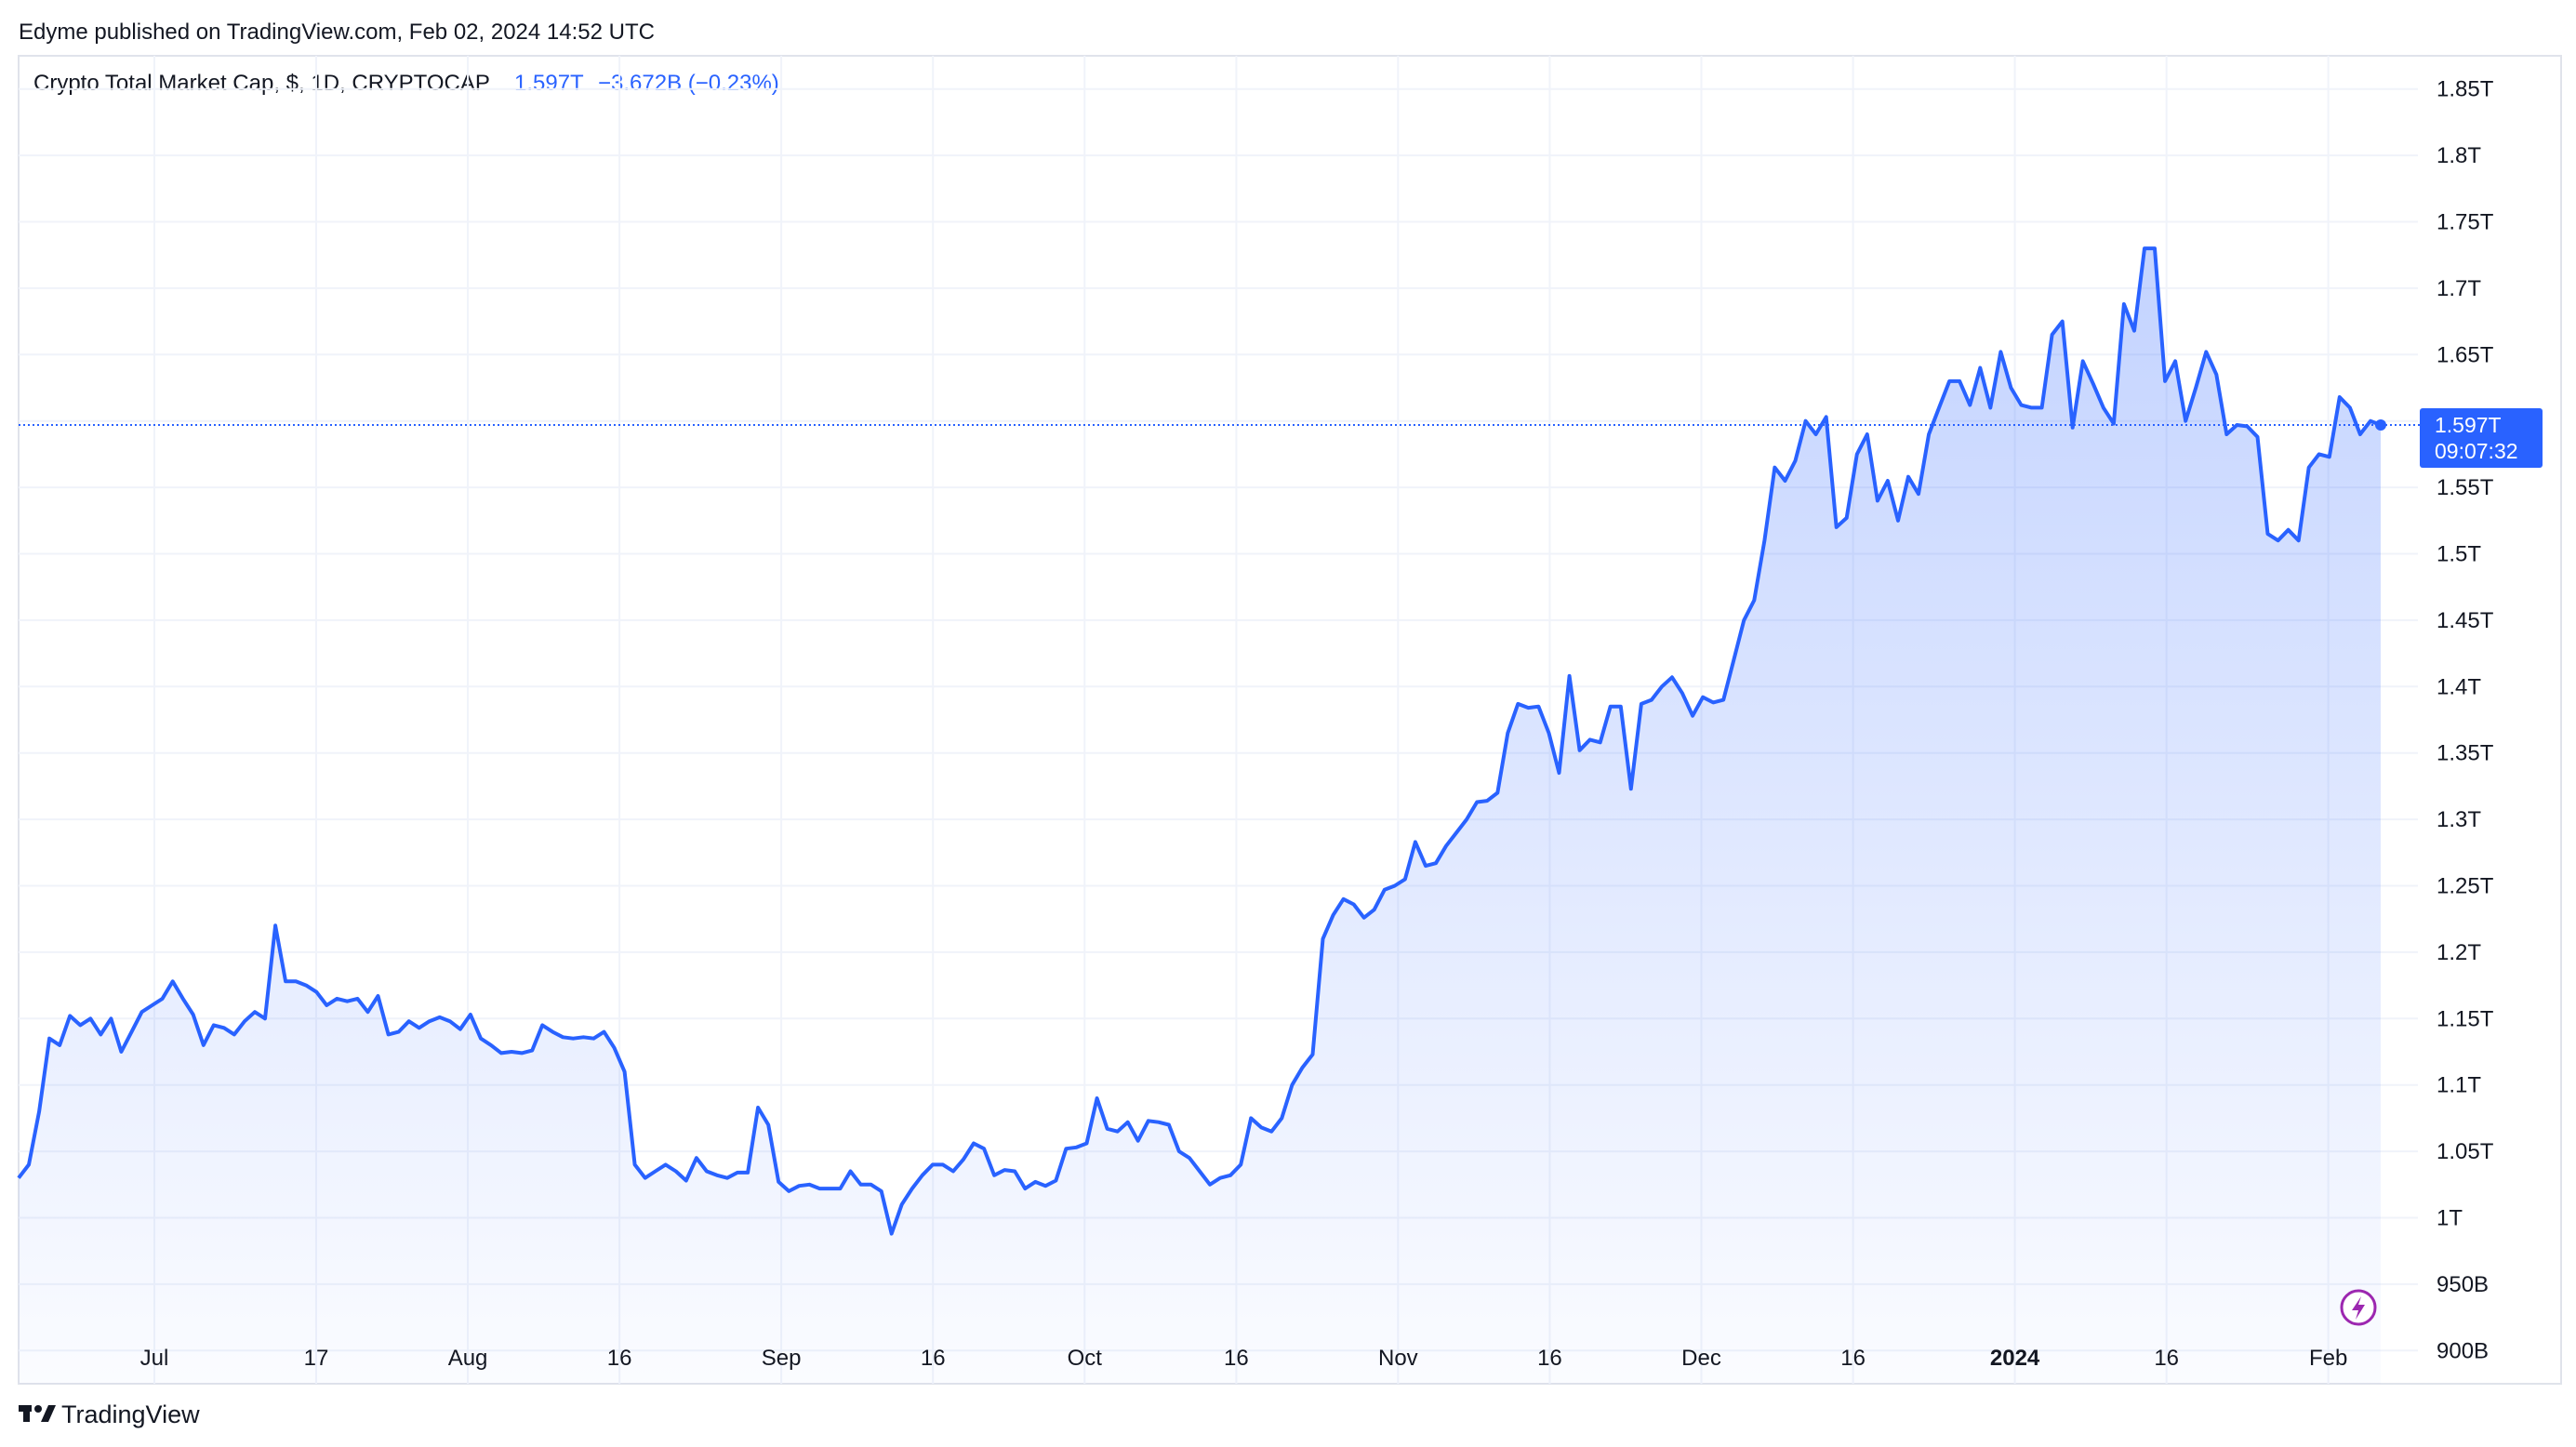 Image resolution: width=2576 pixels, height=1447 pixels. I want to click on y-tick-label: 1.15T, so click(2465, 1018).